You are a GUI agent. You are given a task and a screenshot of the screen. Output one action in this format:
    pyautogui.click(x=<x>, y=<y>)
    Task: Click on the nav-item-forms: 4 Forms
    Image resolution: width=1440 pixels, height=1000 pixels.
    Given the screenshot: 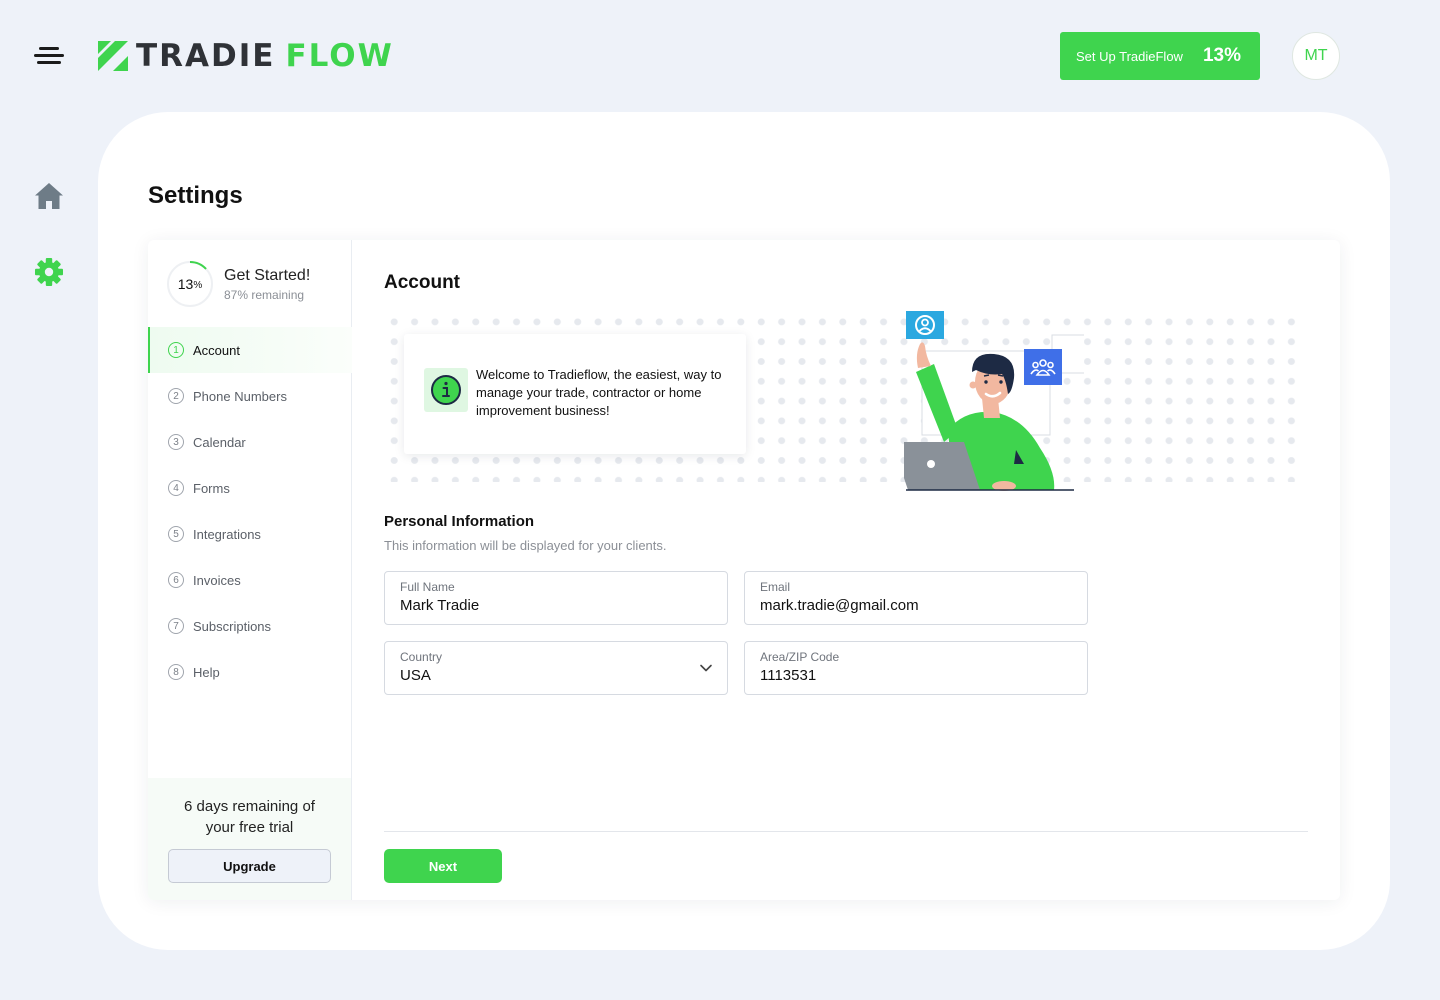 What is the action you would take?
    pyautogui.click(x=250, y=488)
    